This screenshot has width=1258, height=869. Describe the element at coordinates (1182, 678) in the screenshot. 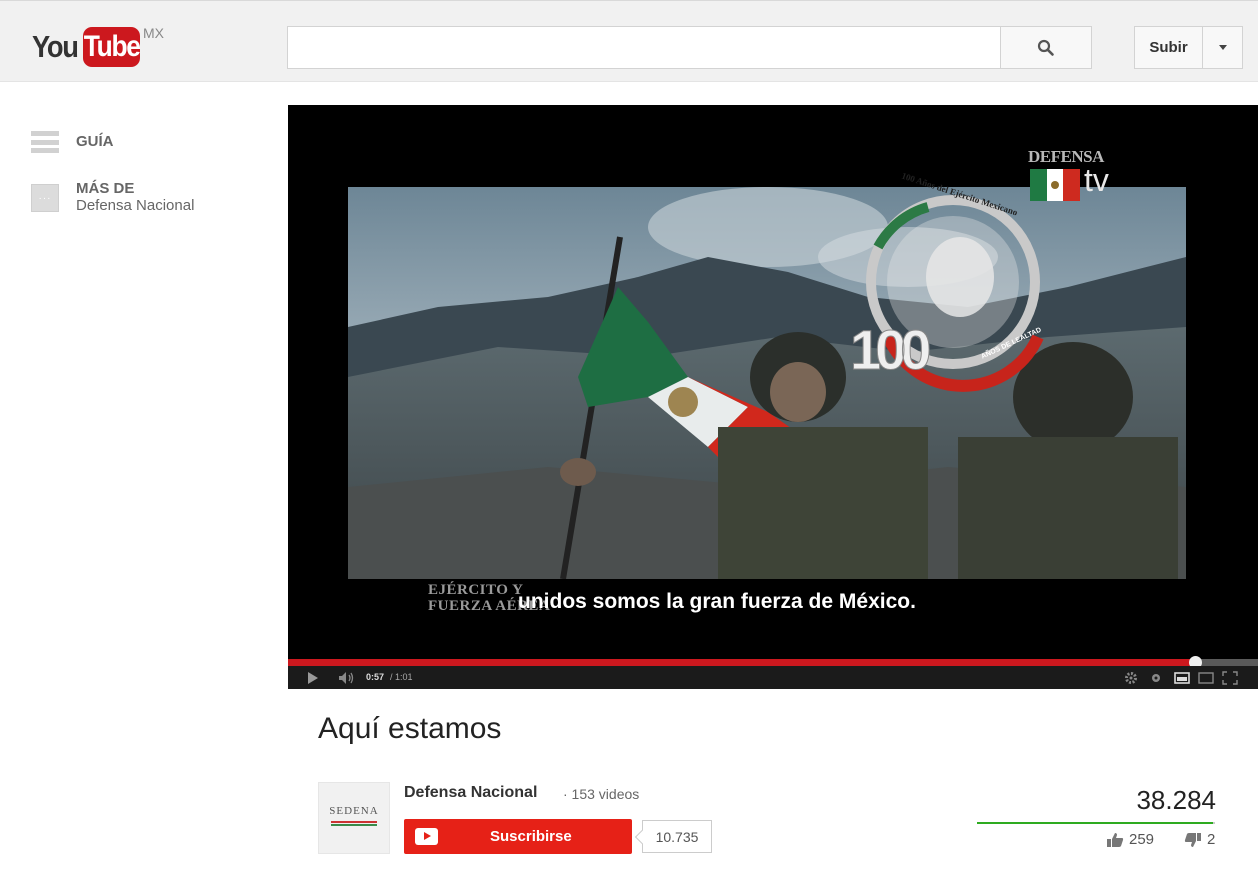

I see `small-player-icon` at that location.